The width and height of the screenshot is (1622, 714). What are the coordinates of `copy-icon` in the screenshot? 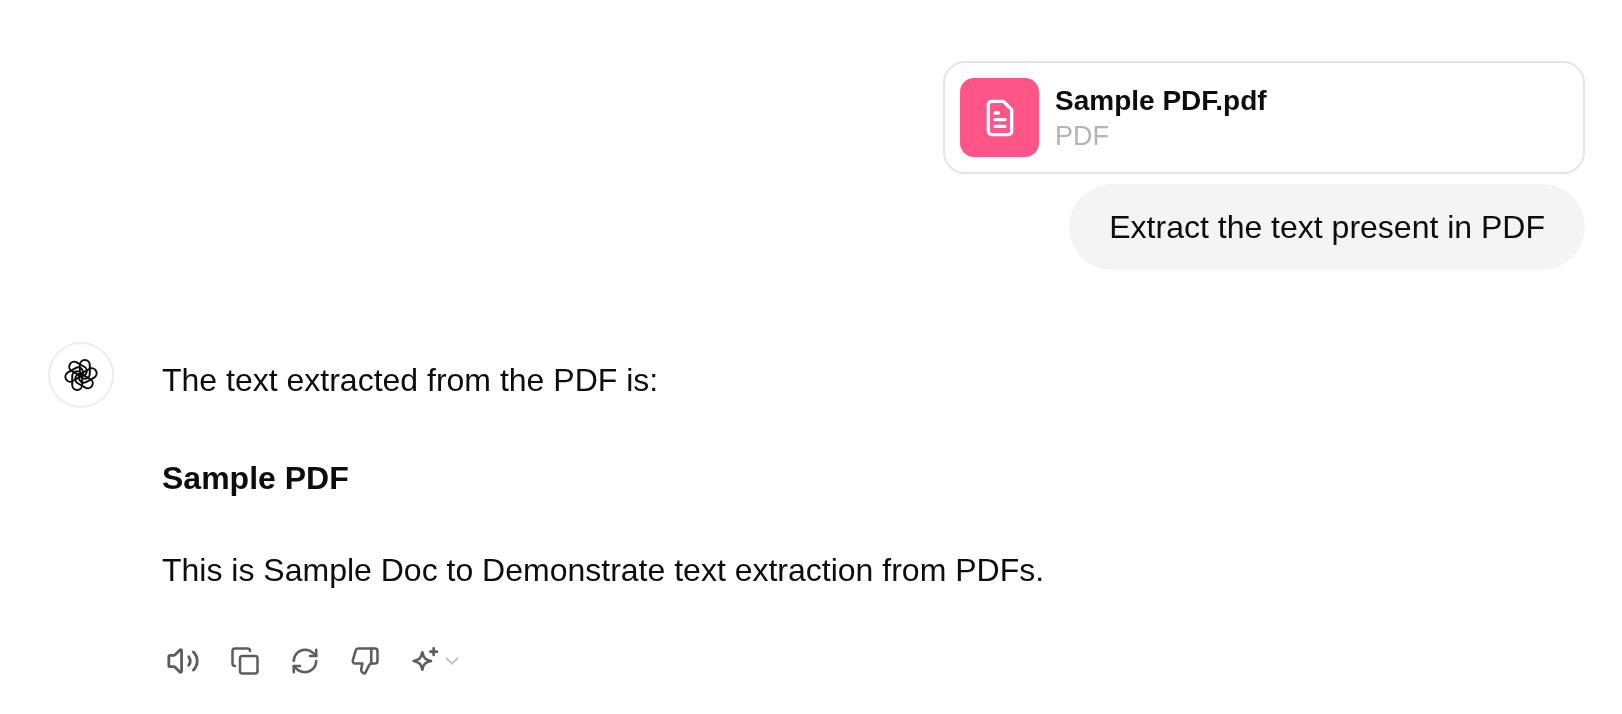 It's located at (245, 661).